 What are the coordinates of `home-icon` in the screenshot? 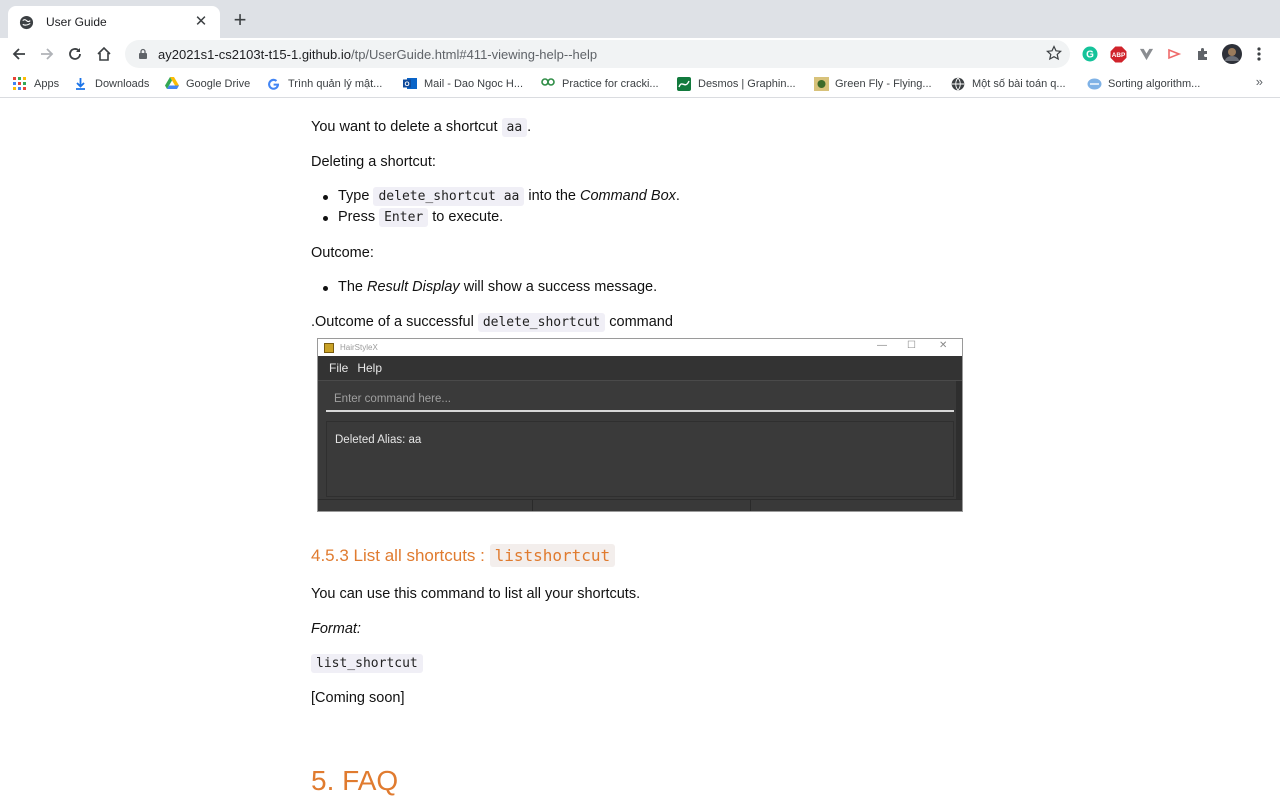 It's located at (104, 53).